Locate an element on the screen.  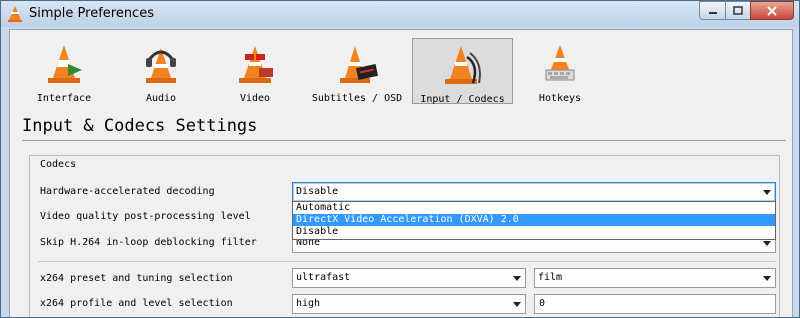
minimize-button is located at coordinates (712, 10).